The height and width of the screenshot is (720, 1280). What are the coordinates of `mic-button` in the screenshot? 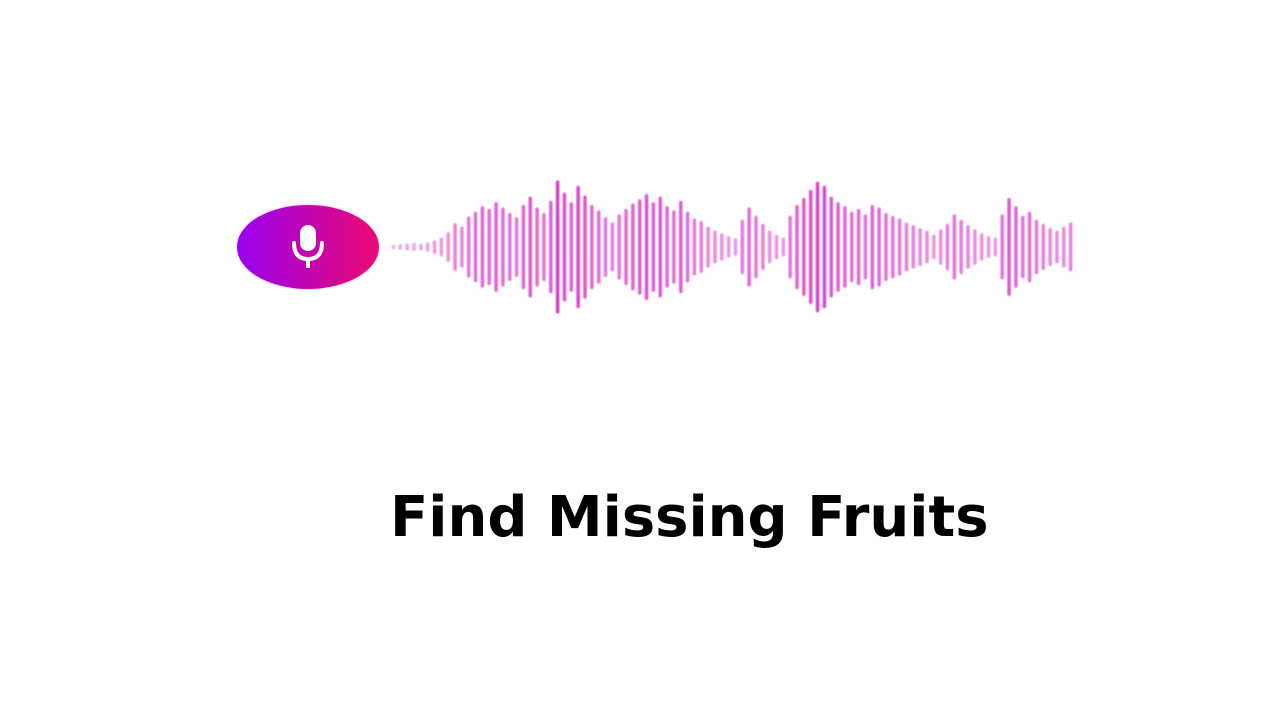 It's located at (308, 247).